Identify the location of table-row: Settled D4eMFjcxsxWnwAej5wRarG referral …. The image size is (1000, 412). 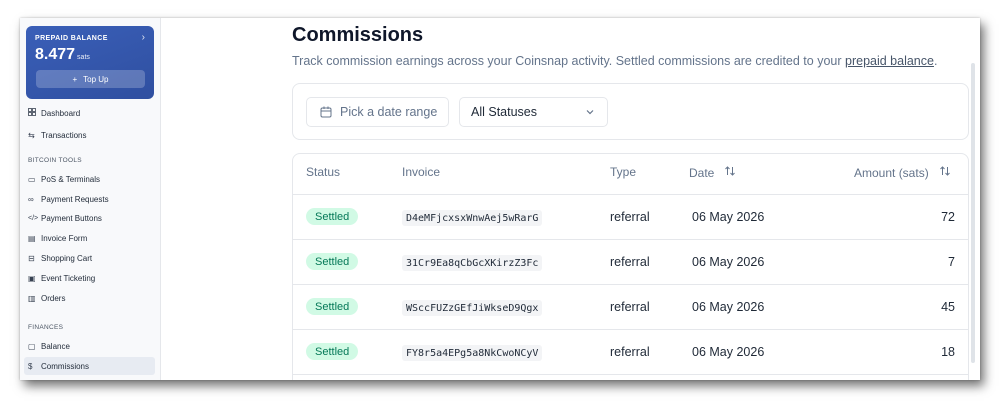
(630, 217).